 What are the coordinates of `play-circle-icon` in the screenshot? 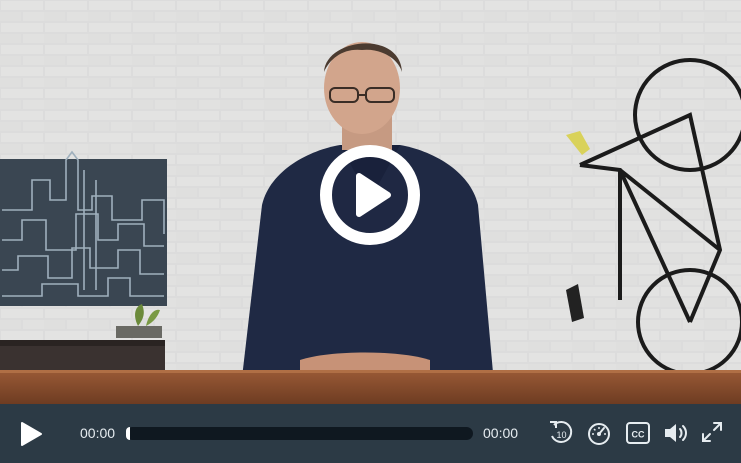 It's located at (370, 195).